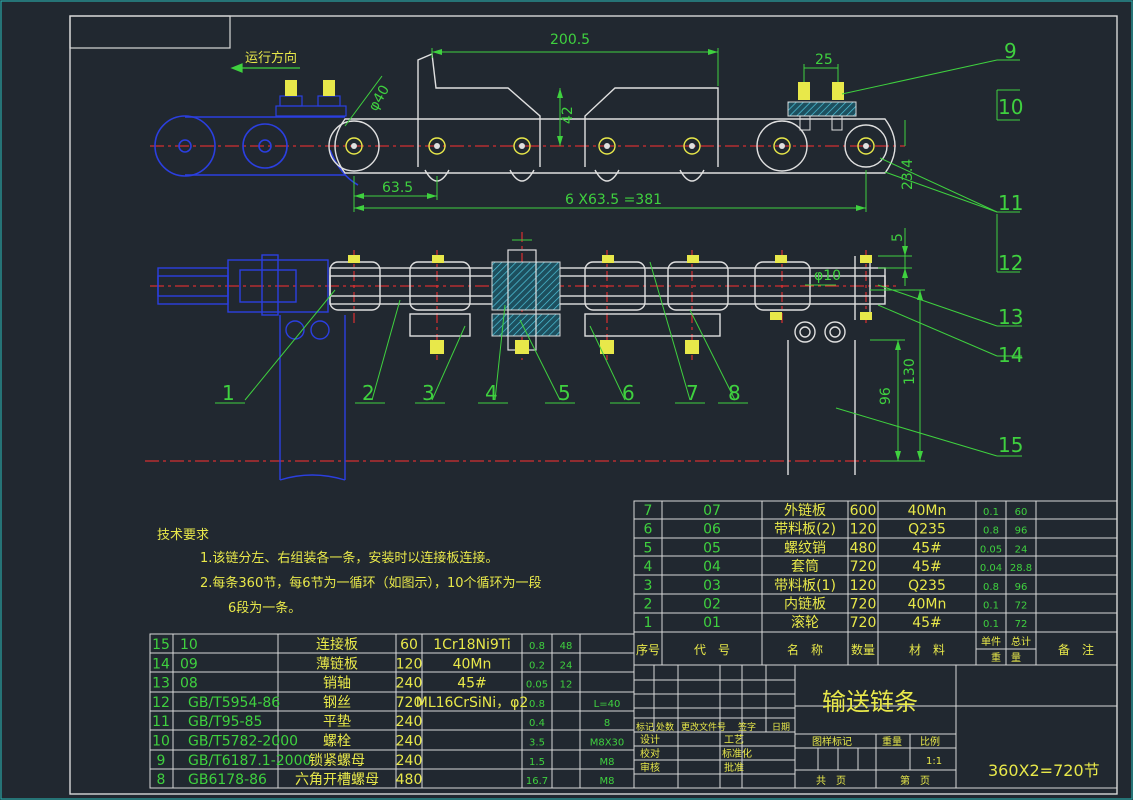 The height and width of the screenshot is (800, 1133). Describe the element at coordinates (805, 622) in the screenshot. I see `parts-upper-cell: 滚轮` at that location.